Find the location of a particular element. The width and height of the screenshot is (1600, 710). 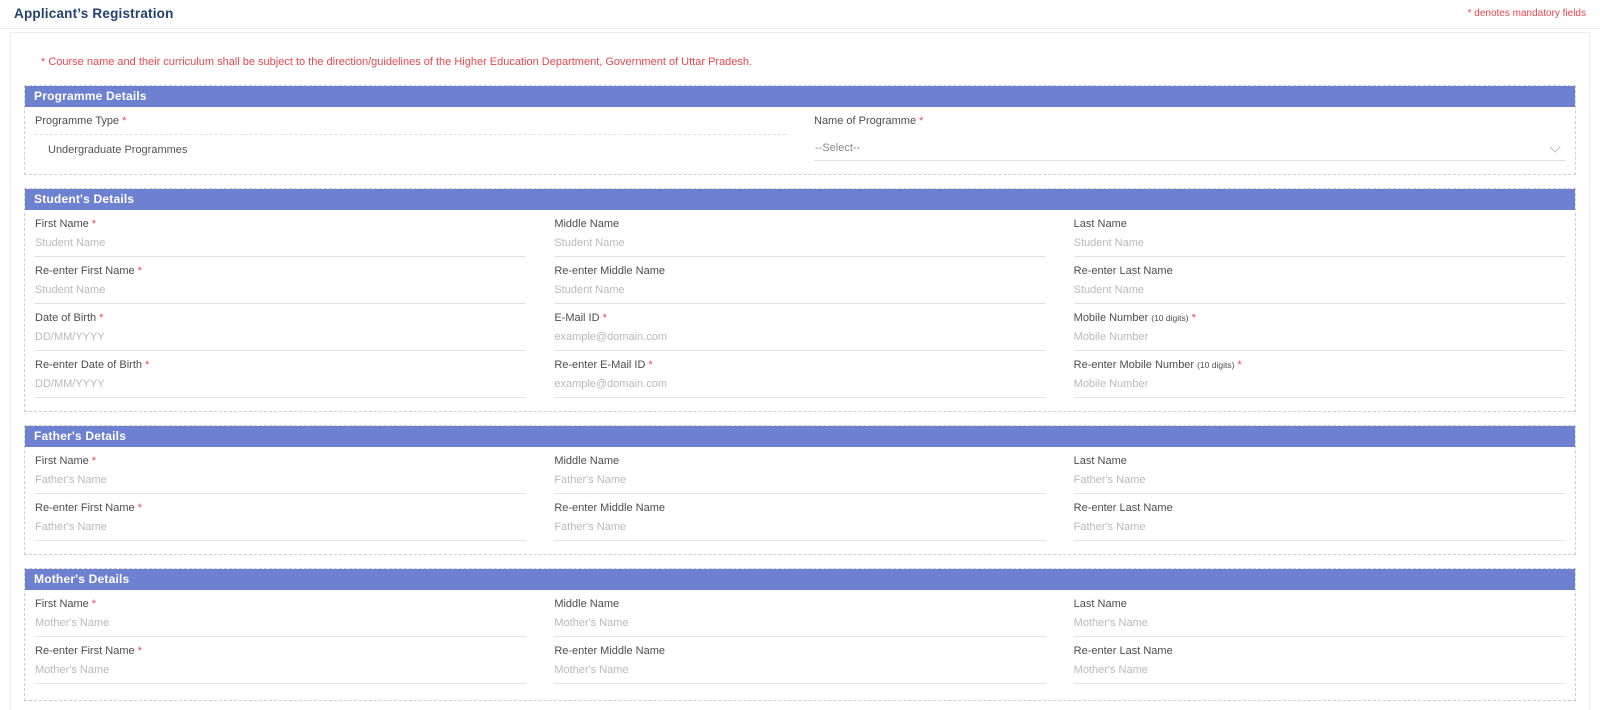

student-reenter-dob-input is located at coordinates (281, 385).